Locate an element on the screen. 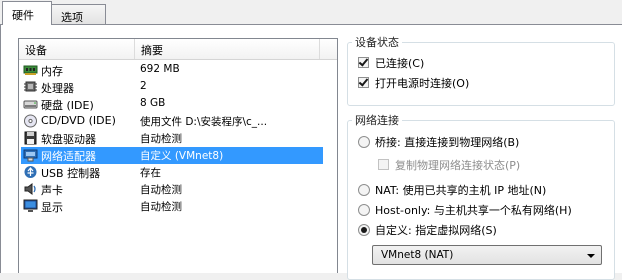  device-row-floppy: 软盘驱动器 自动检测 is located at coordinates (172, 138).